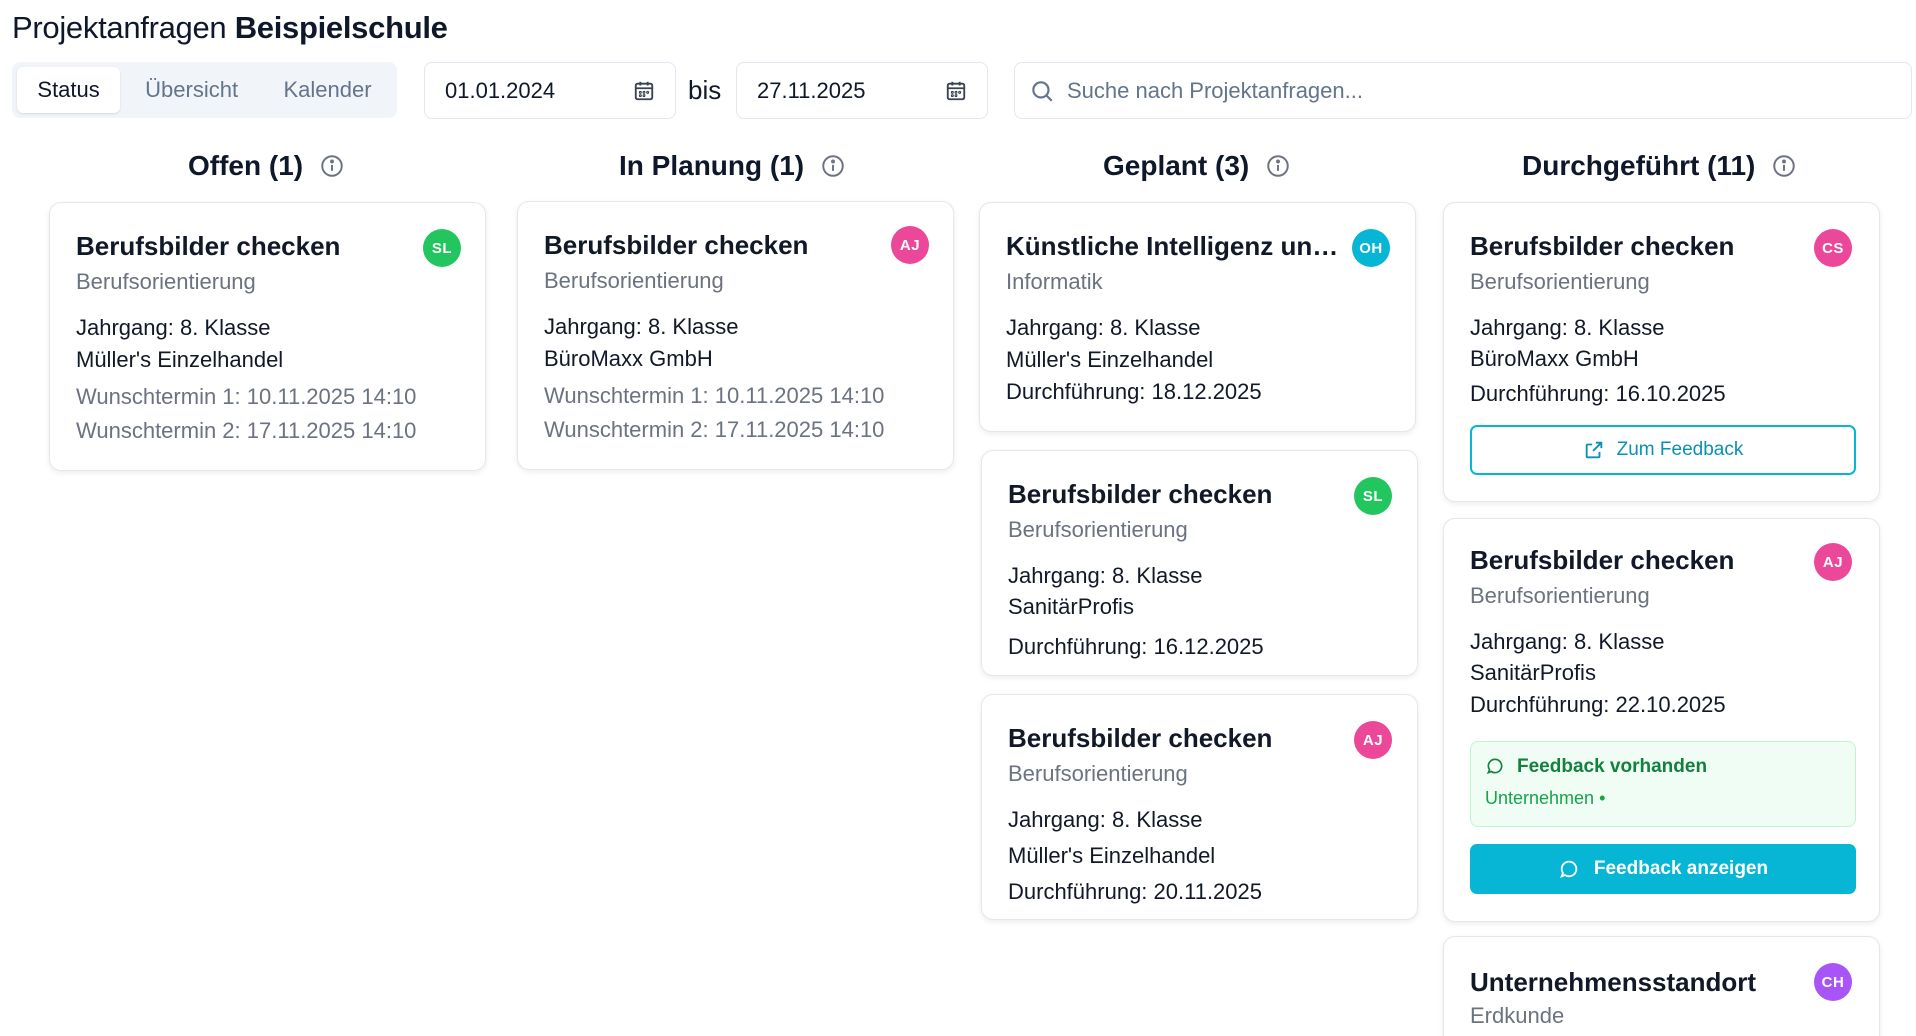  I want to click on page-title: Projektanfragen Beispielschule, so click(230, 28).